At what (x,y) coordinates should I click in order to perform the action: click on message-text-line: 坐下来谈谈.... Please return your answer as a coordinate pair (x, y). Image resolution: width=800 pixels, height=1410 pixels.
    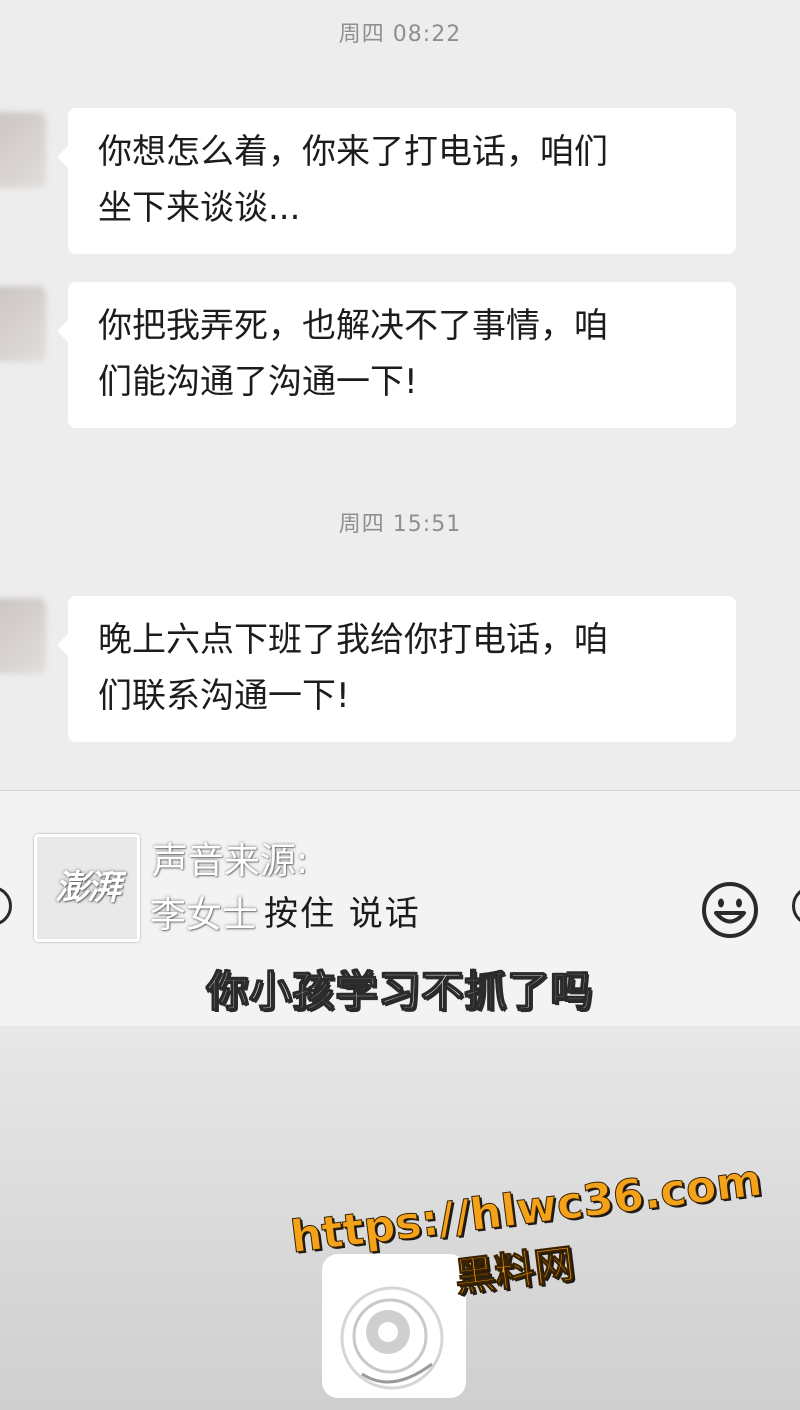
    Looking at the image, I should click on (199, 208).